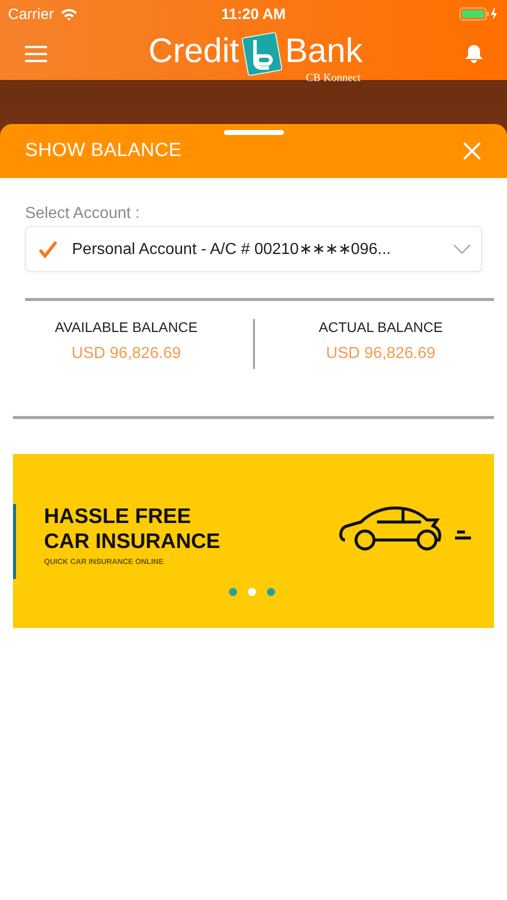  What do you see at coordinates (132, 541) in the screenshot?
I see `banner-headline: CAR INSURANCE` at bounding box center [132, 541].